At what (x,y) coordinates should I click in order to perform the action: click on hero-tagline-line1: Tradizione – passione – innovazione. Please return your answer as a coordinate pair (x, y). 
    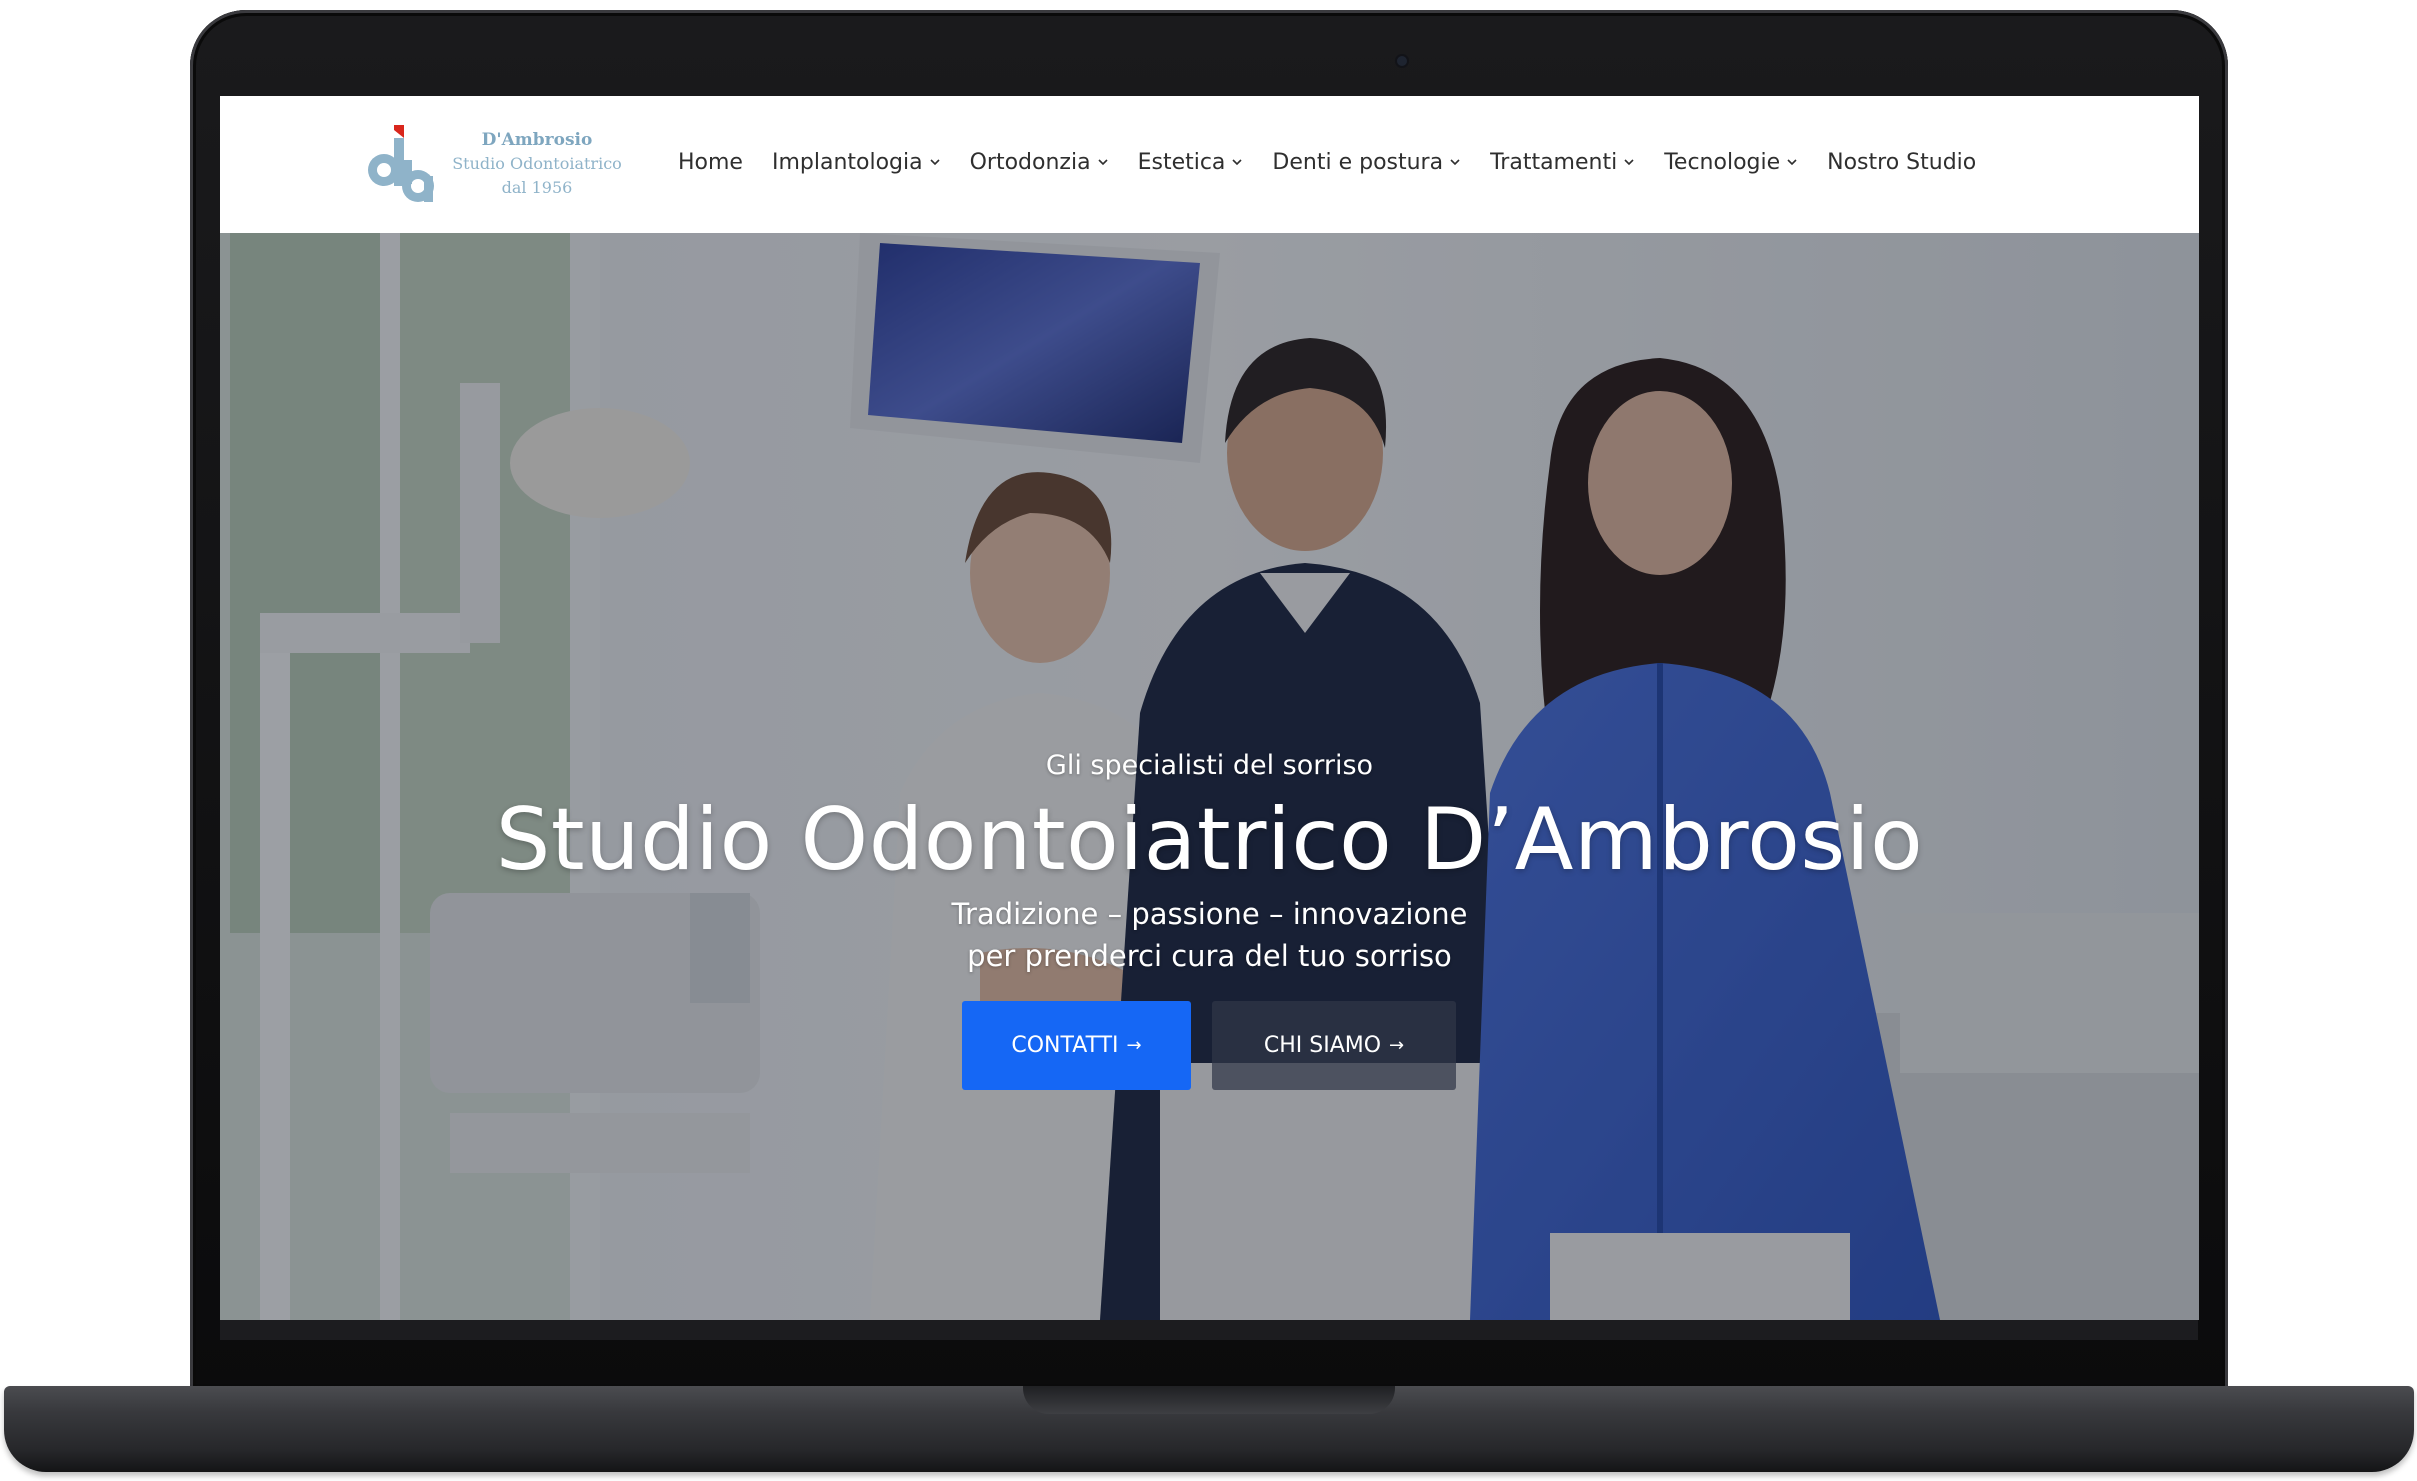
    Looking at the image, I should click on (1209, 914).